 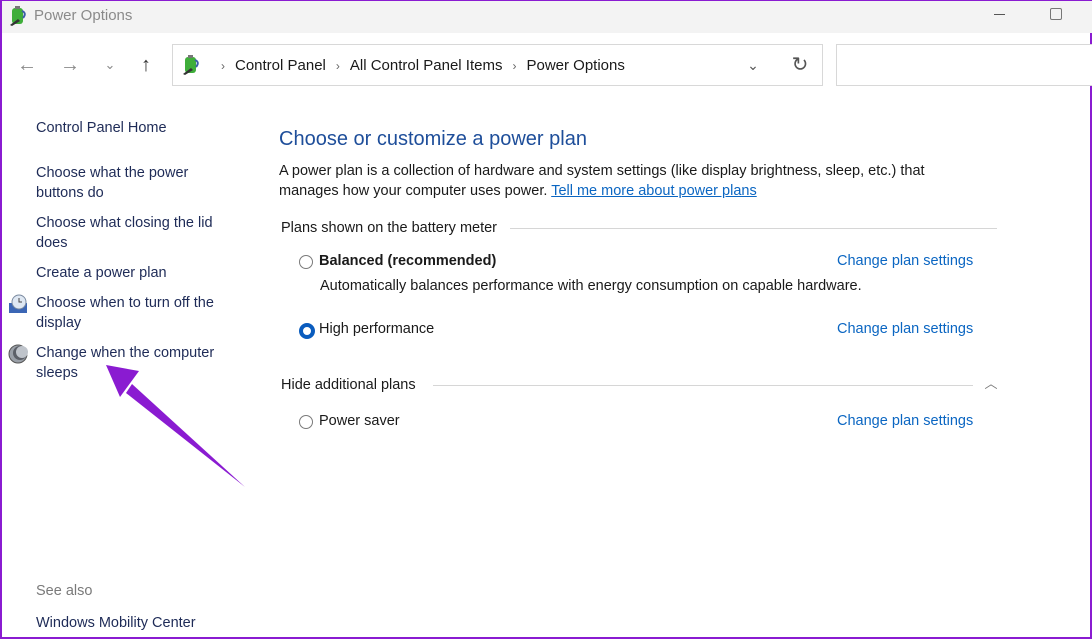 I want to click on window-title: Power Options, so click(x=83, y=15).